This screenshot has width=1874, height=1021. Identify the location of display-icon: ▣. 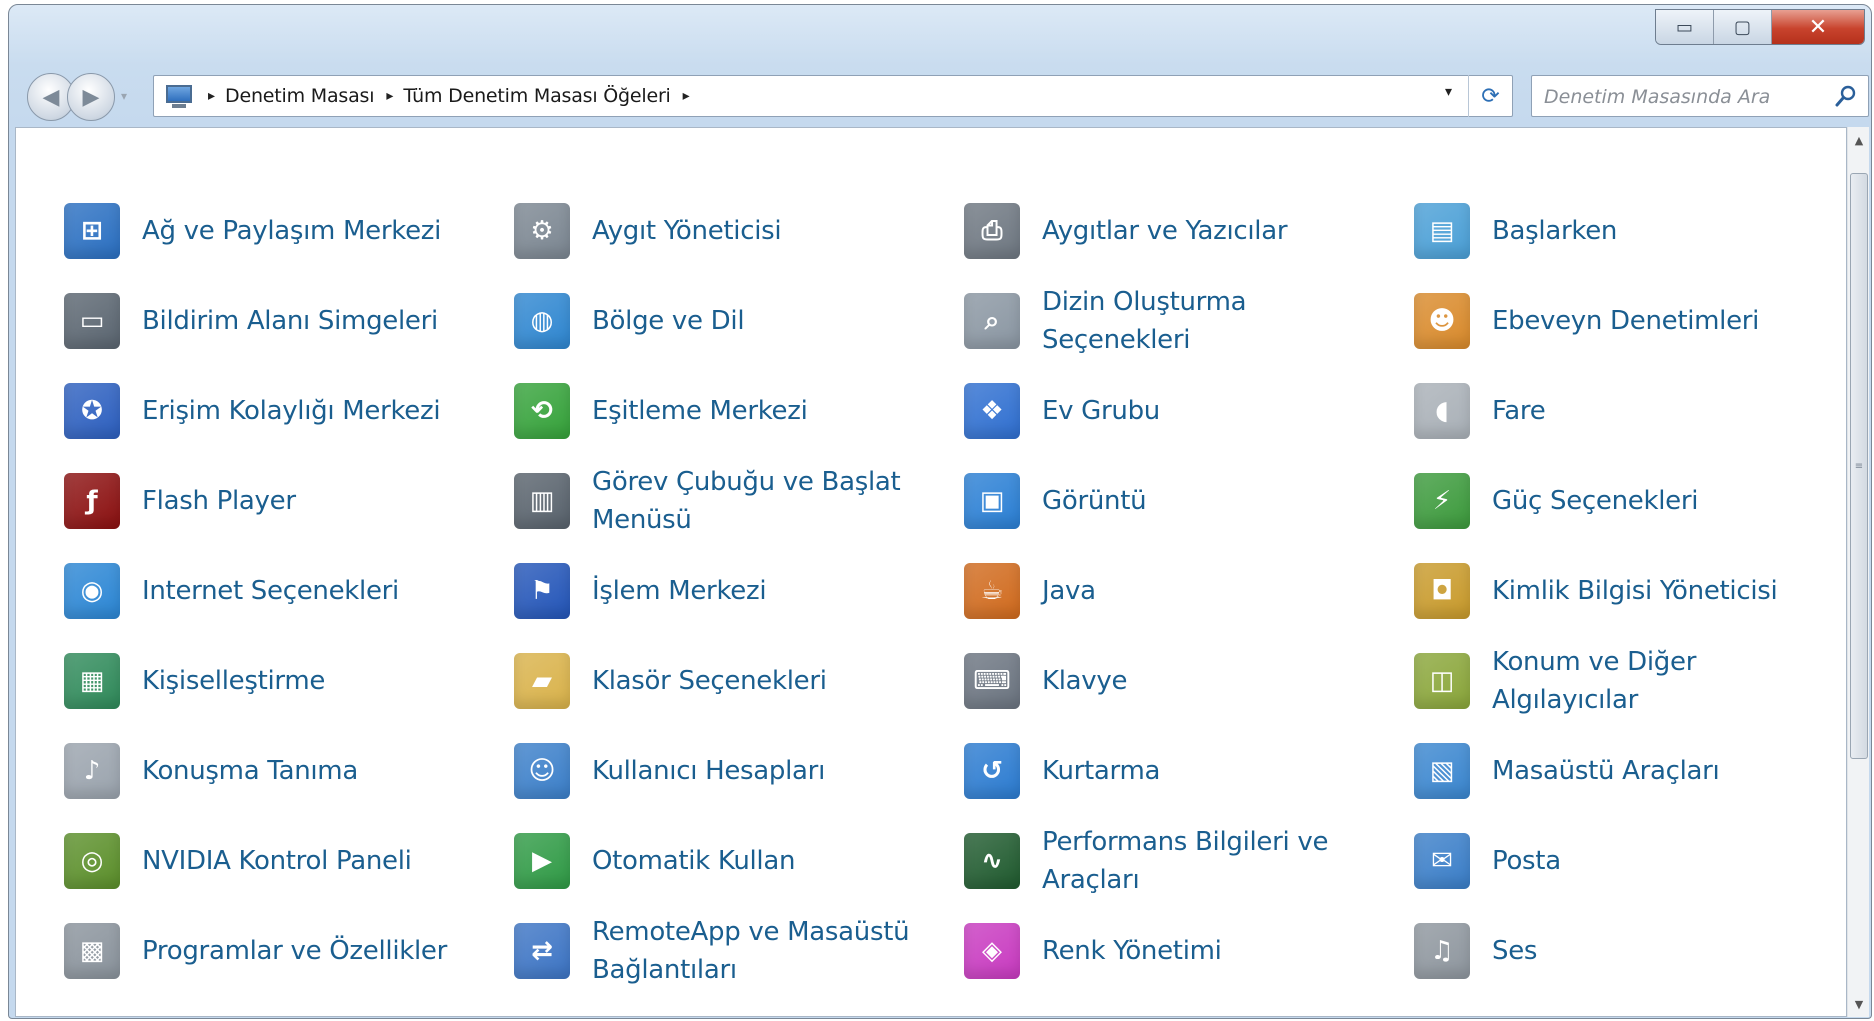
(992, 501).